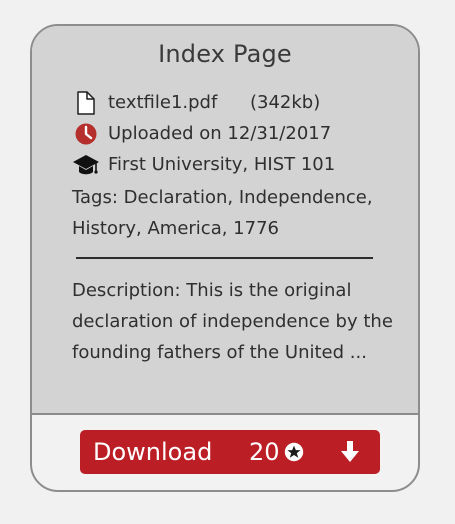 The width and height of the screenshot is (455, 524). What do you see at coordinates (86, 103) in the screenshot?
I see `file-icon` at bounding box center [86, 103].